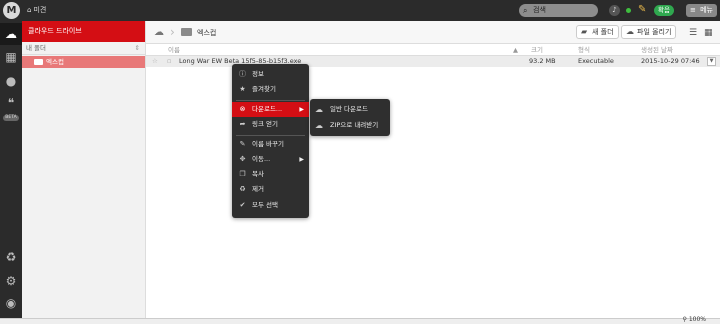  Describe the element at coordinates (654, 32) in the screenshot. I see `upload-label: 파일 올리기` at that location.